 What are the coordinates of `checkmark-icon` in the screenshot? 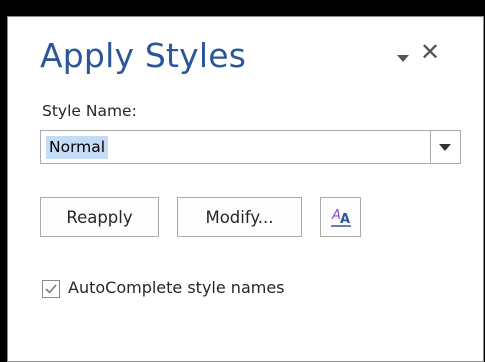 It's located at (51, 289).